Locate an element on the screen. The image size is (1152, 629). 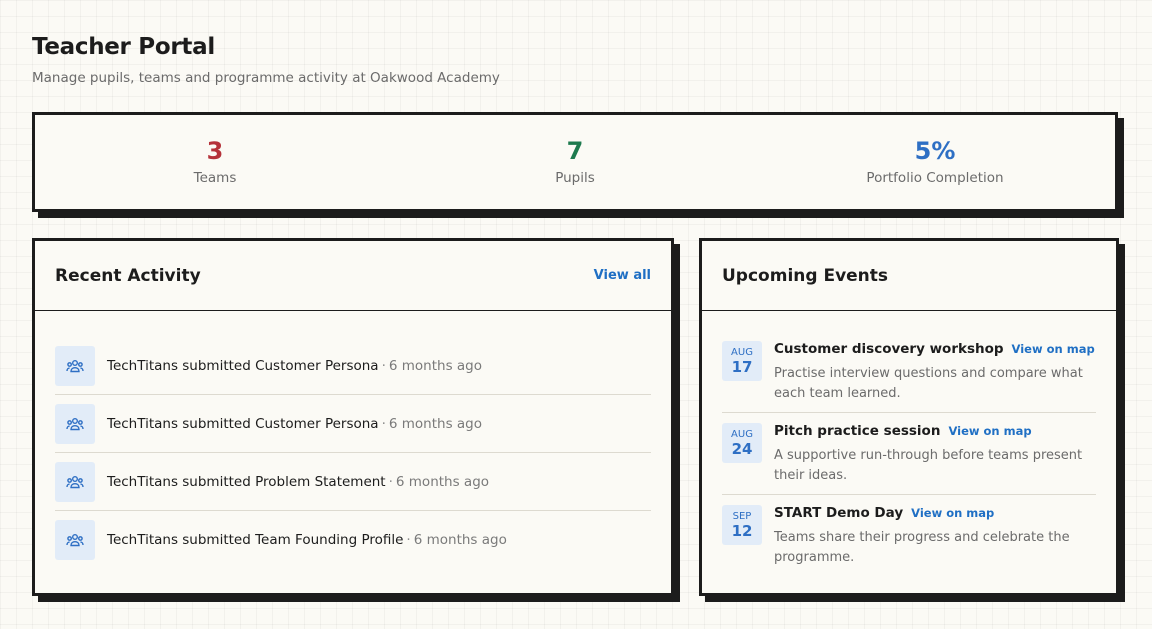
recent-activity-title: Recent Activity is located at coordinates (128, 275).